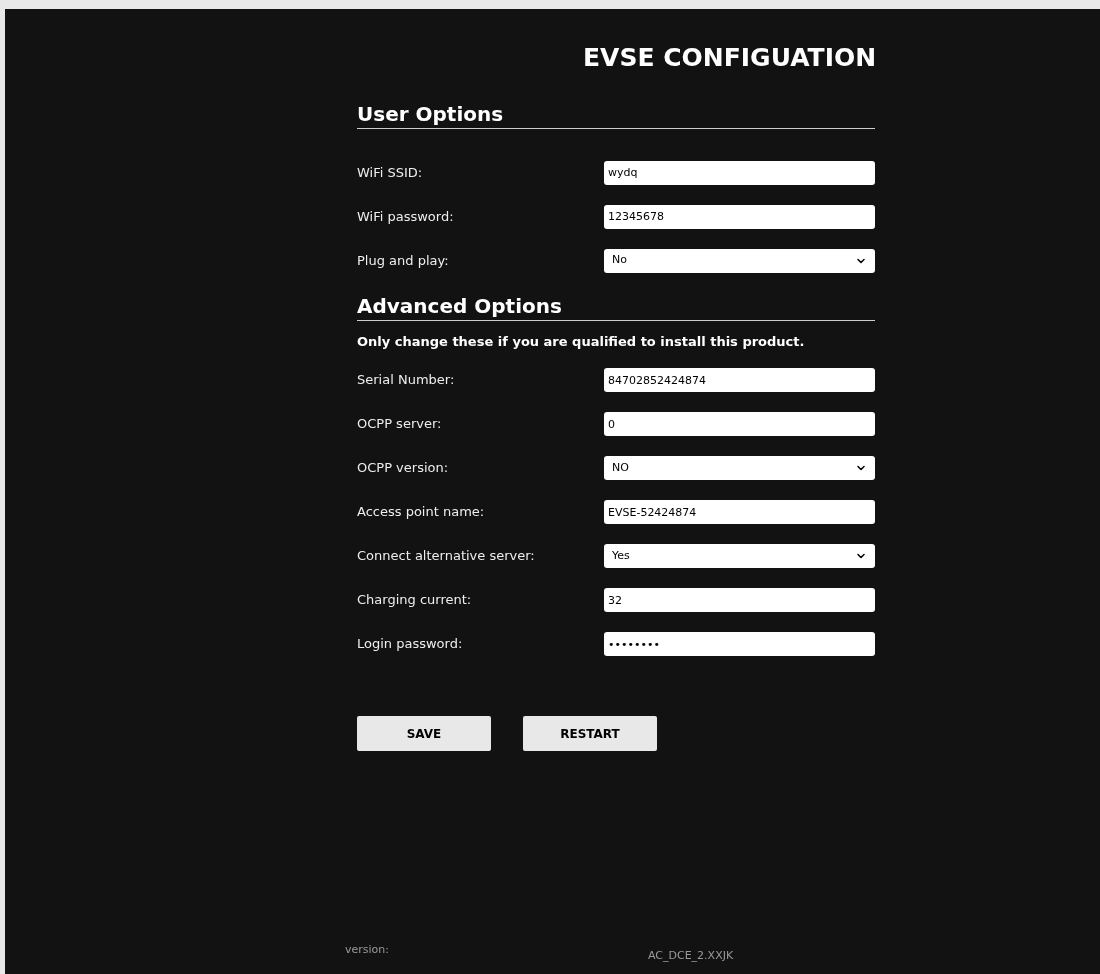 The height and width of the screenshot is (974, 1100). Describe the element at coordinates (739, 216) in the screenshot. I see `input-field: 12345678` at that location.